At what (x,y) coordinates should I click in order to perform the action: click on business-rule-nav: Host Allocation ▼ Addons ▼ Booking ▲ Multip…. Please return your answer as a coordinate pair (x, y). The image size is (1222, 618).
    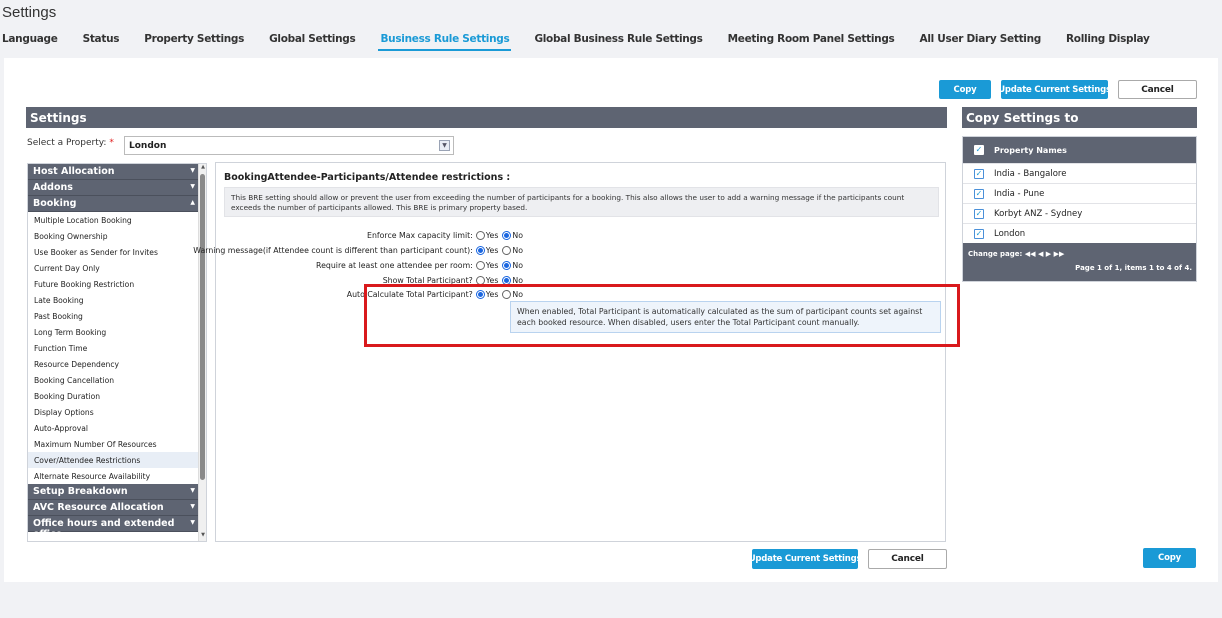
    Looking at the image, I should click on (117, 352).